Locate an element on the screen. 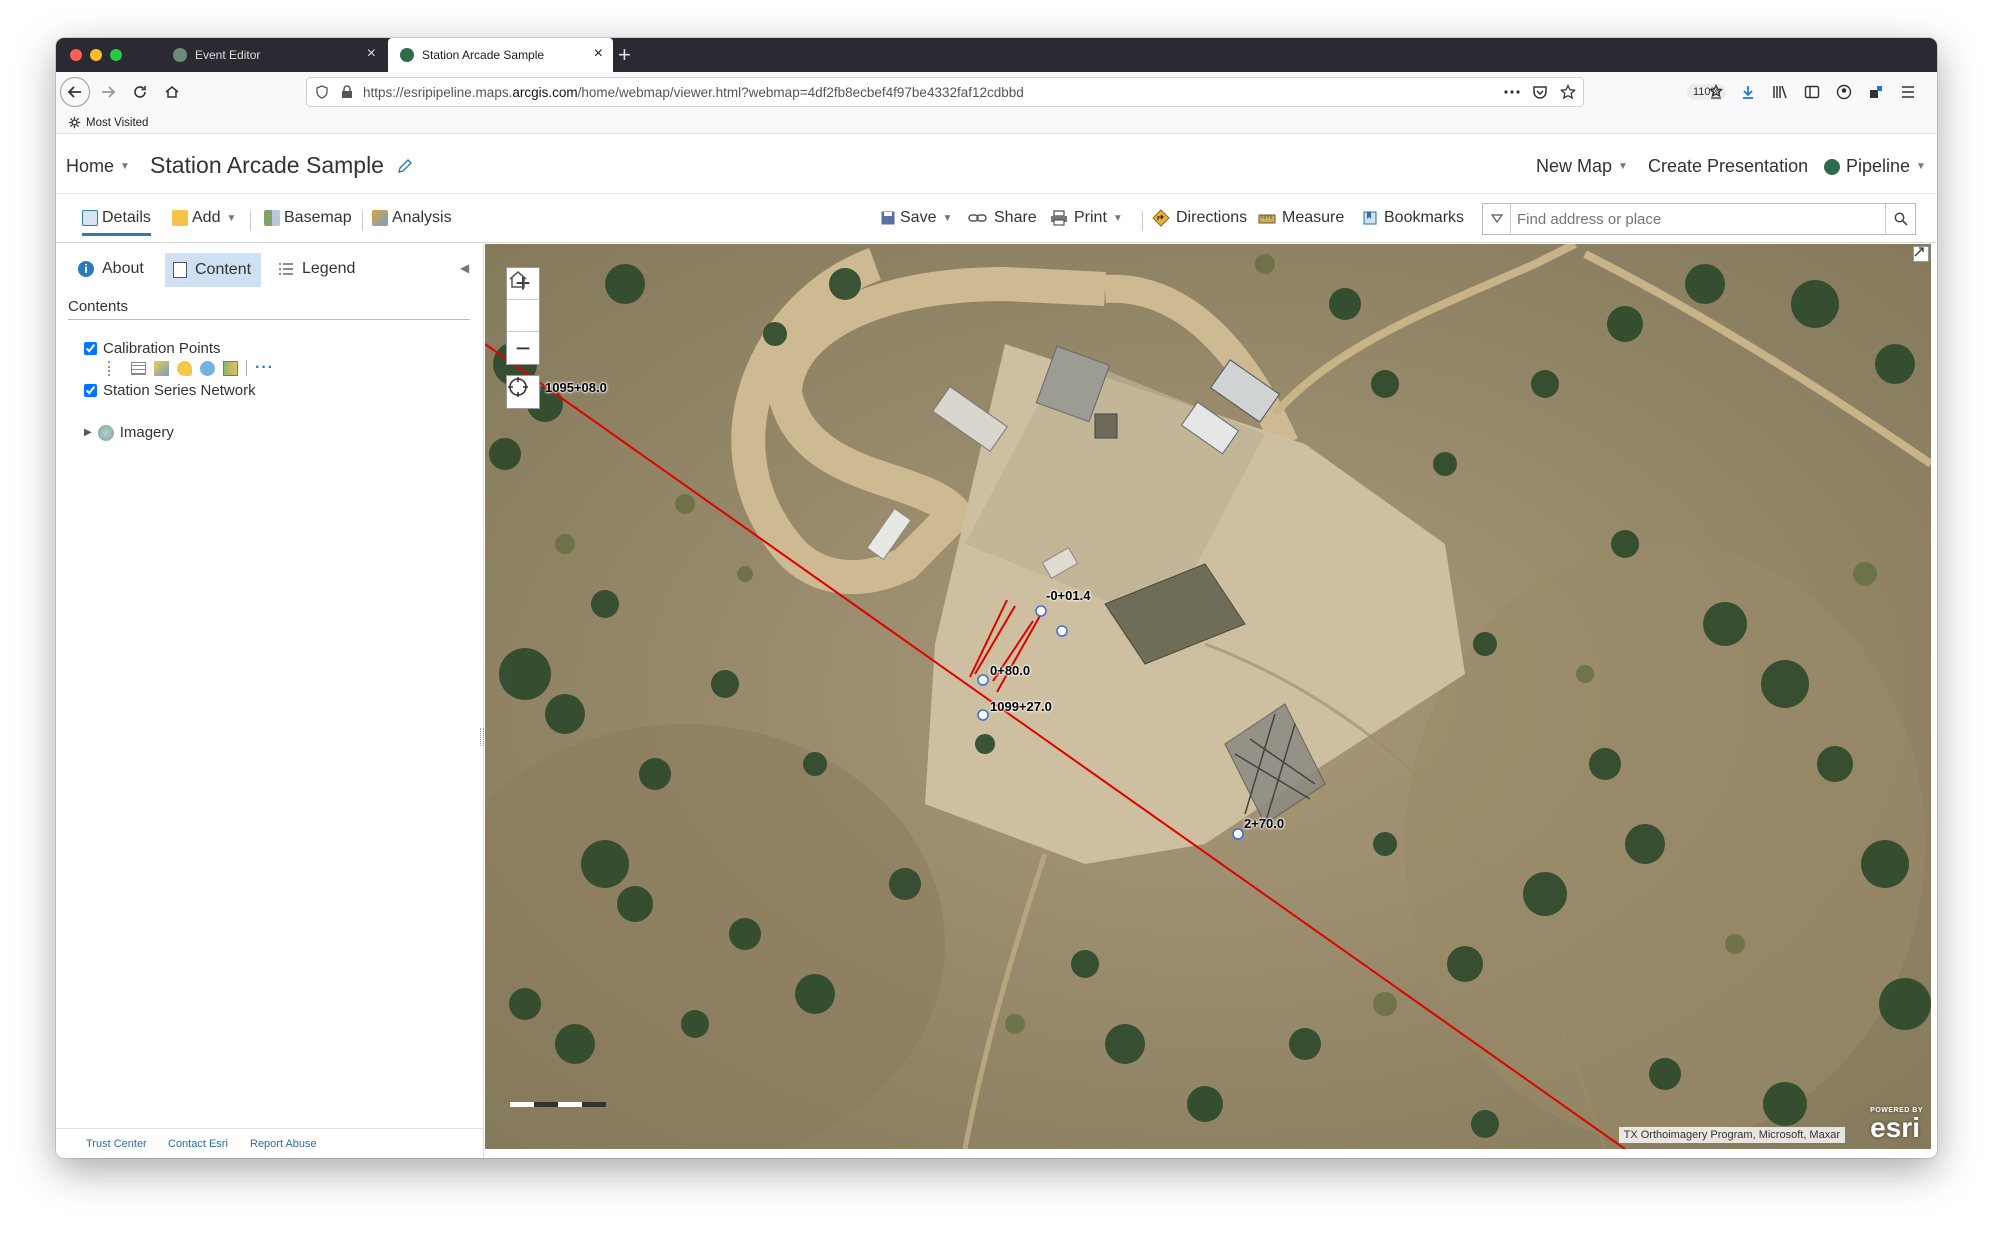 The image size is (1993, 1233). details-button: Details is located at coordinates (116, 222).